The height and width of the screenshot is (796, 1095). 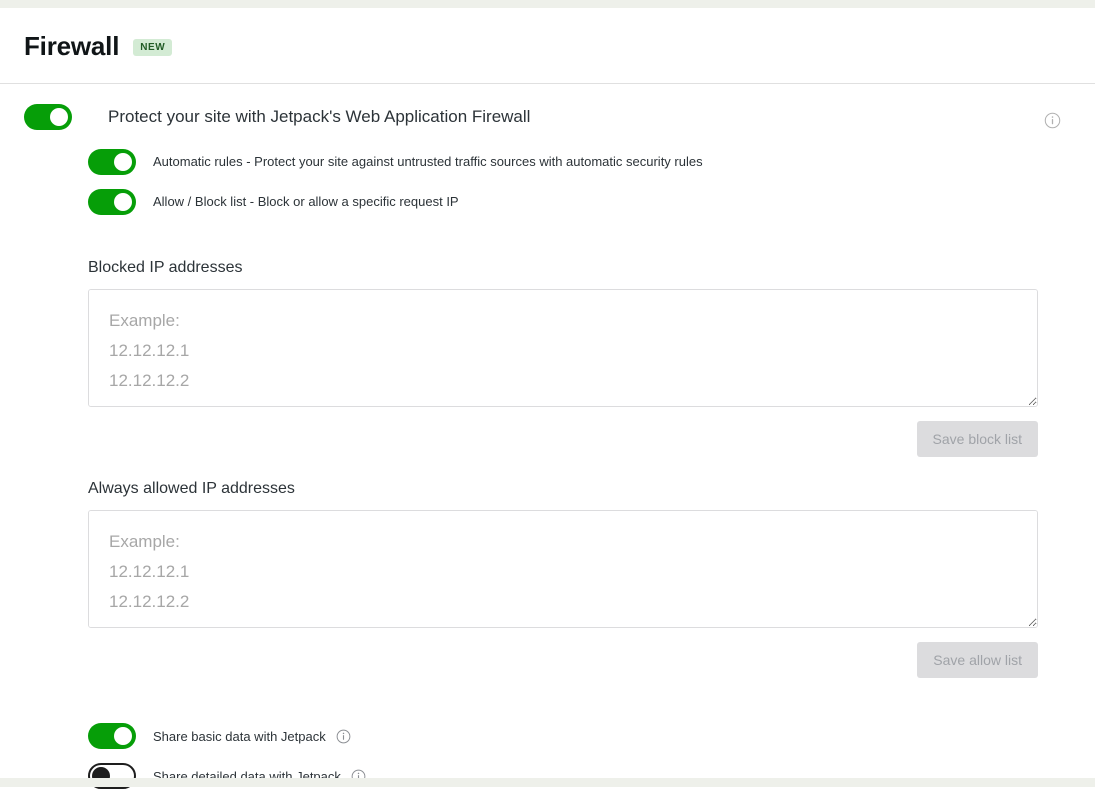 What do you see at coordinates (977, 439) in the screenshot?
I see `save-block-list-button: Save block list` at bounding box center [977, 439].